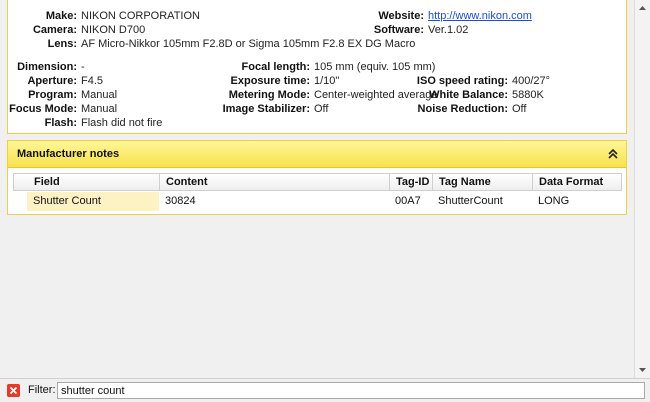 The image size is (650, 402). Describe the element at coordinates (642, 189) in the screenshot. I see `vertical-scrollbar` at that location.